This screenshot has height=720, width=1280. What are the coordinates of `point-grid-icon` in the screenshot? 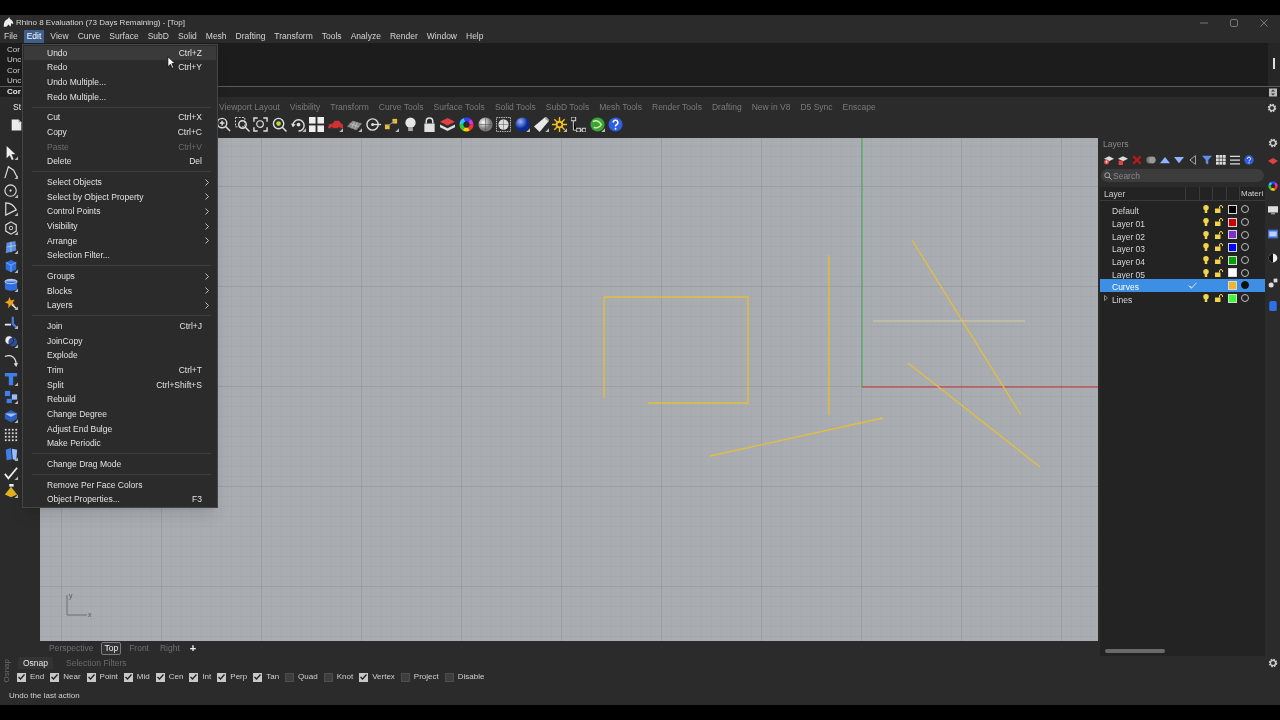 It's located at (11, 434).